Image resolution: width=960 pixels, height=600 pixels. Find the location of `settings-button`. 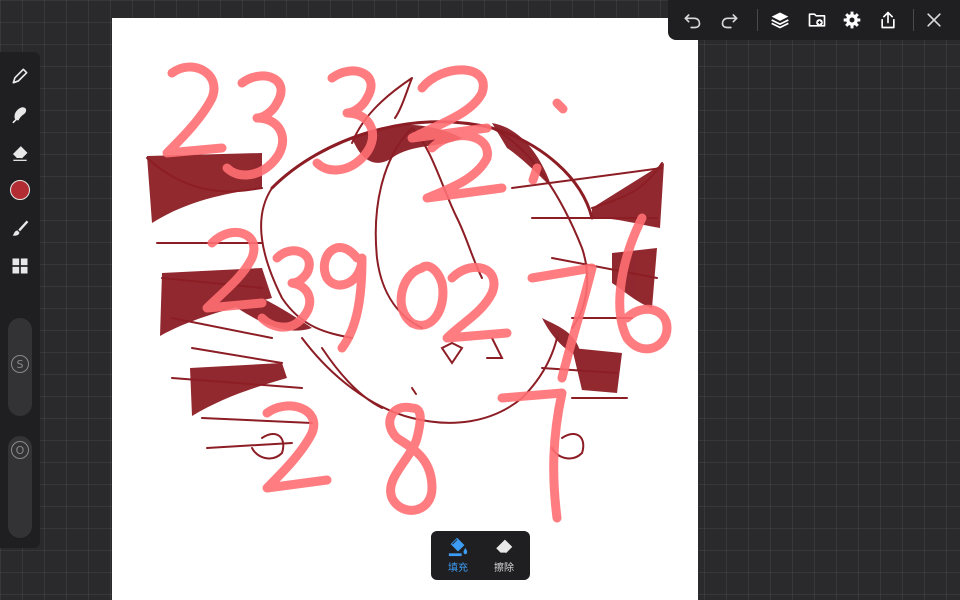

settings-button is located at coordinates (852, 20).